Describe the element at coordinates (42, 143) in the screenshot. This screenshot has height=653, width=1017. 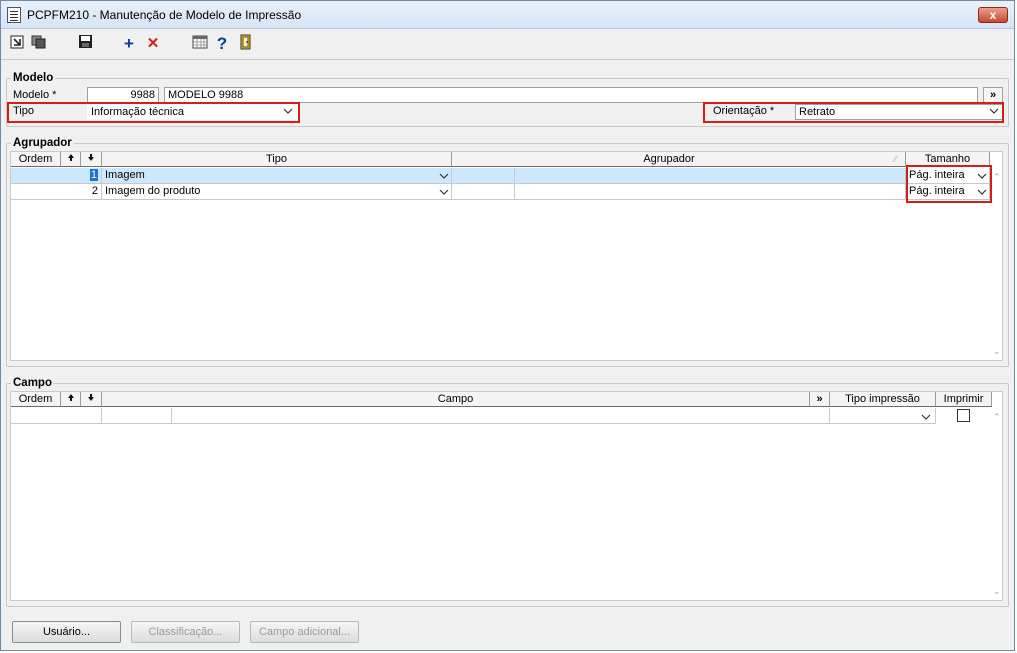
I see `agrupador-section-title: Agrupador` at that location.